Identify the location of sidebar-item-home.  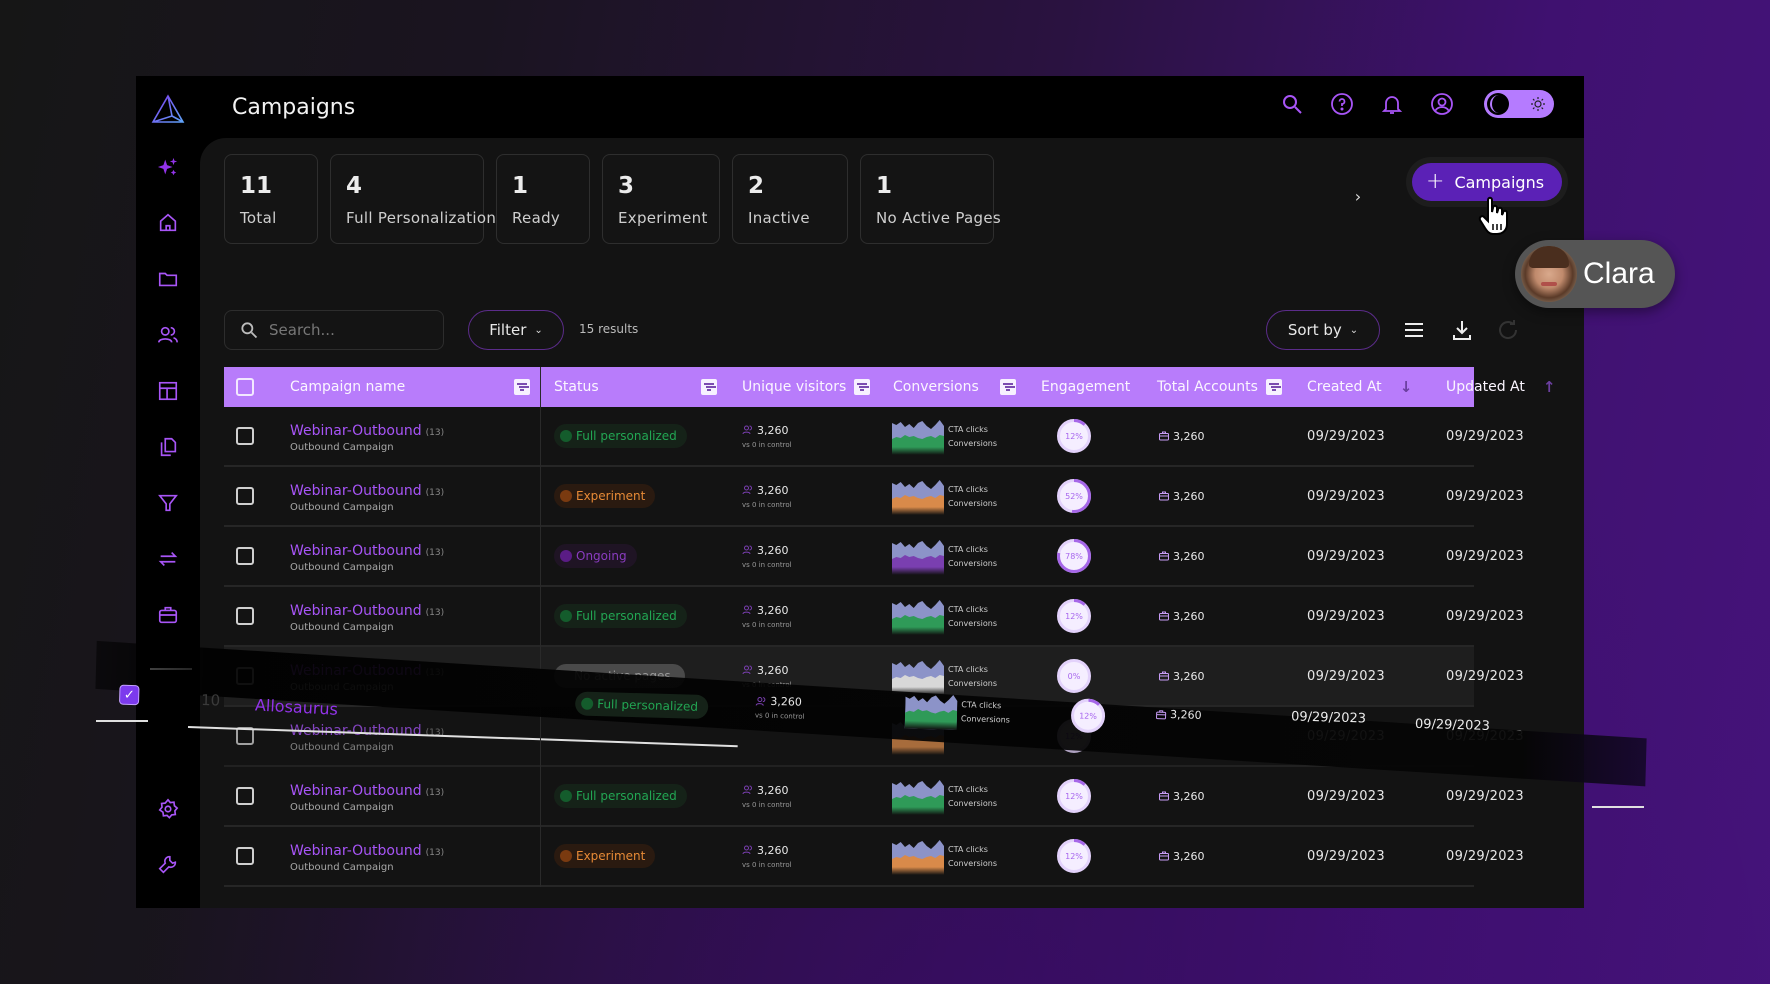
(168, 223).